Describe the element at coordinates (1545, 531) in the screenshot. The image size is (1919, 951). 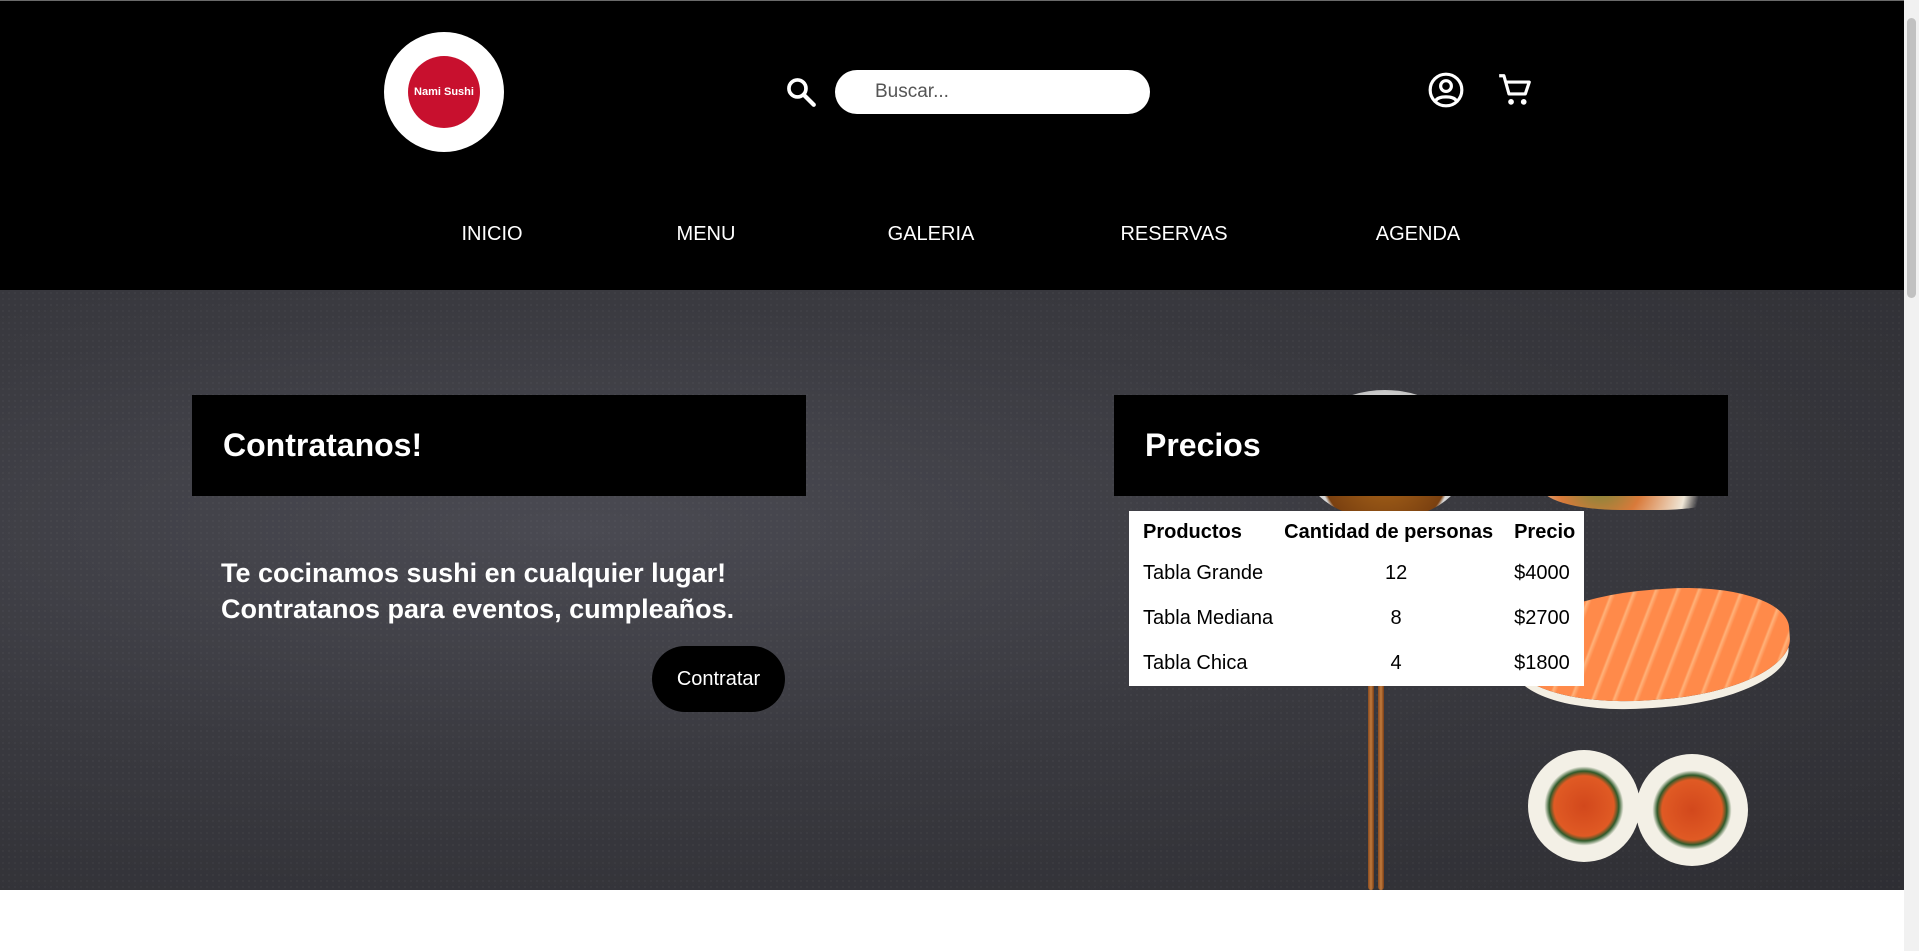
I see `column-header: Precio` at that location.